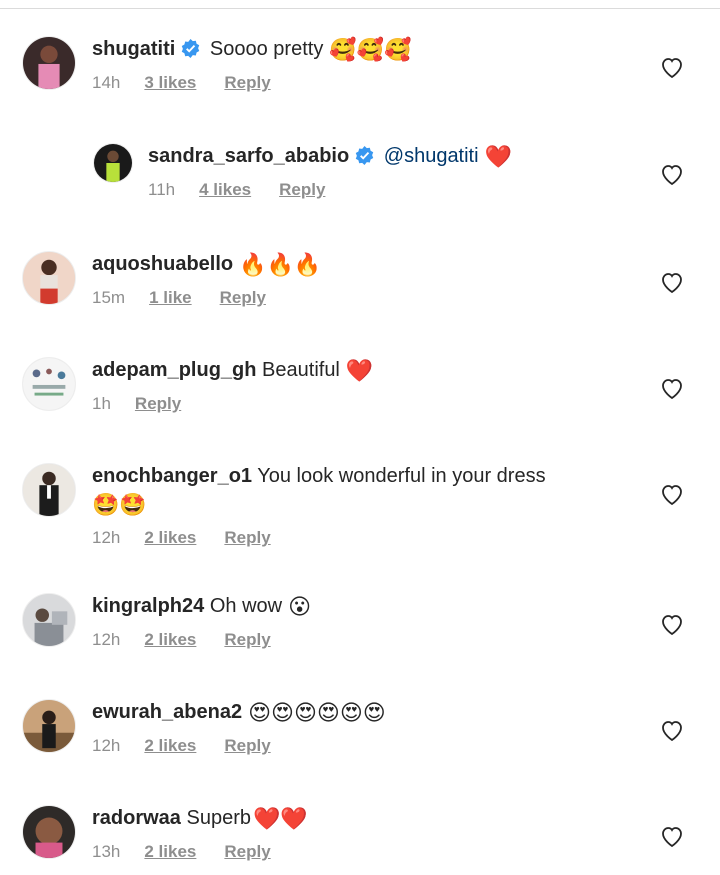 The height and width of the screenshot is (875, 720). What do you see at coordinates (162, 264) in the screenshot?
I see `username: aquoshuabello` at bounding box center [162, 264].